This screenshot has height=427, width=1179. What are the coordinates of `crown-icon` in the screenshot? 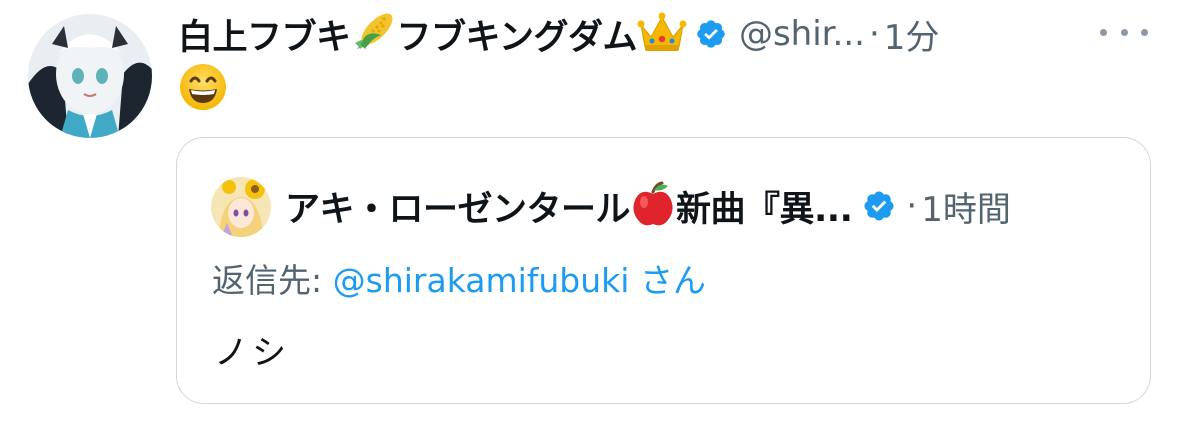 It's located at (662, 34).